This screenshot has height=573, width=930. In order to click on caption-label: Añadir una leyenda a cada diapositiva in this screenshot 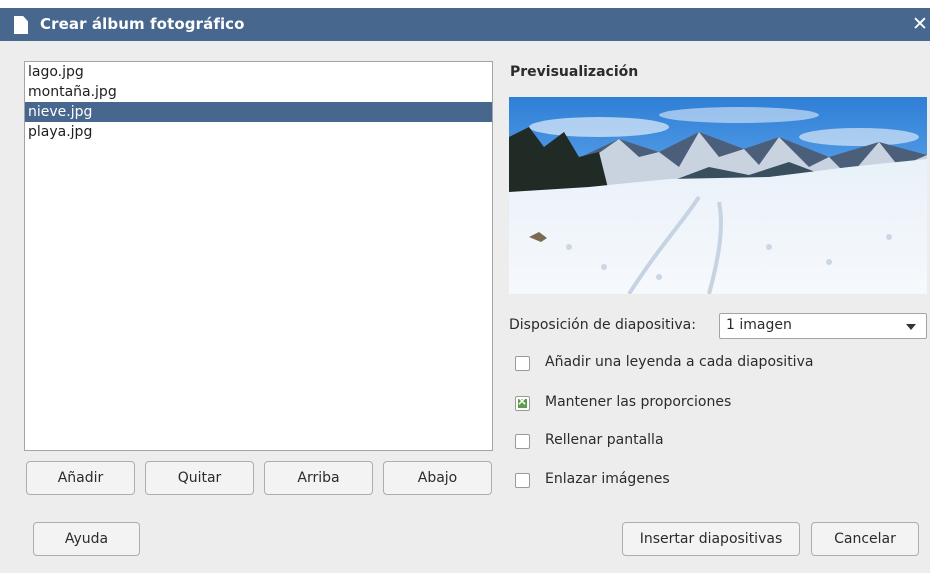, I will do `click(679, 362)`.